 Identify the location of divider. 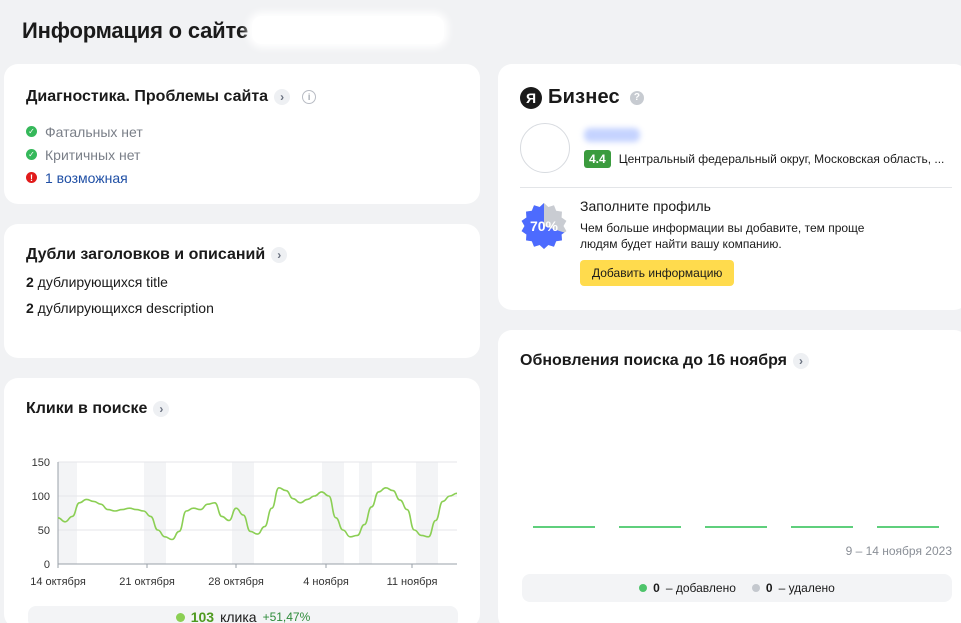
(736, 187).